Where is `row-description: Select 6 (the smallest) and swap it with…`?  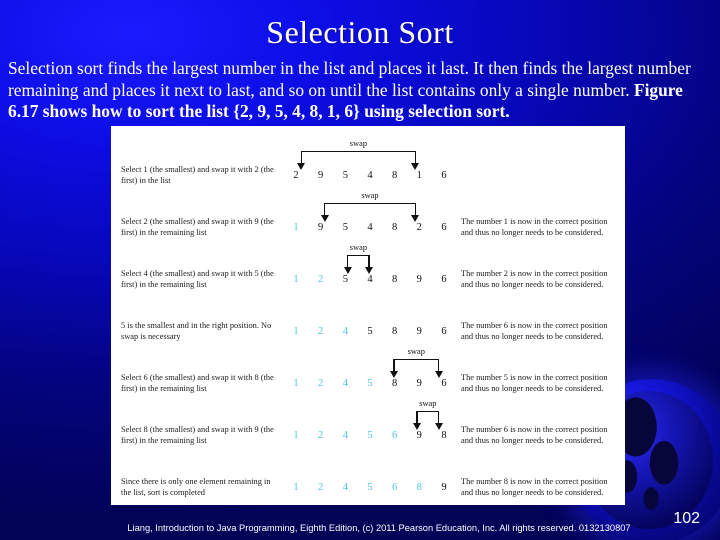 row-description: Select 6 (the smallest) and swap it with… is located at coordinates (197, 383).